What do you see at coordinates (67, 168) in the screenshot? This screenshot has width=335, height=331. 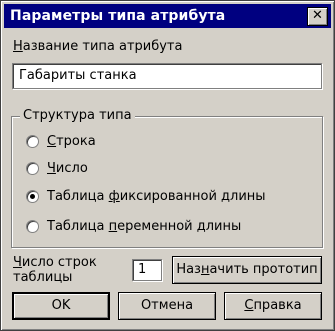 I see `radio-number-label: Число` at bounding box center [67, 168].